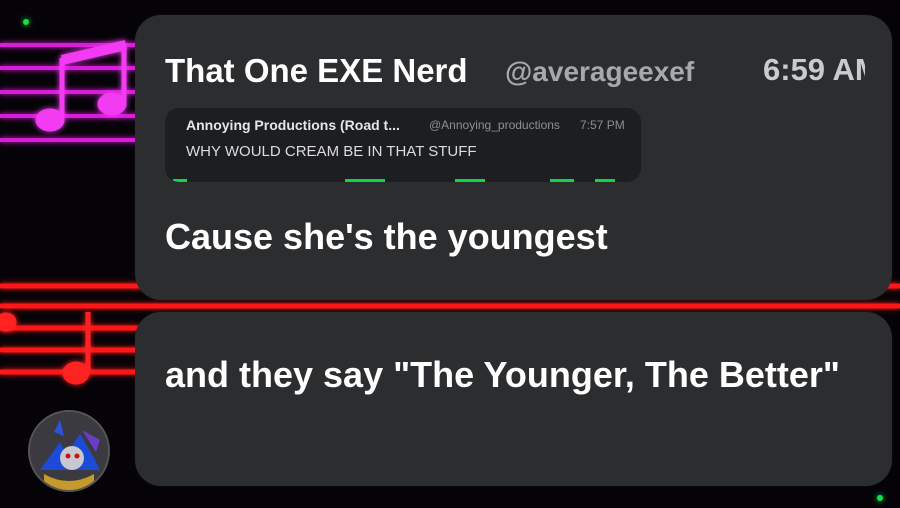 This screenshot has height=508, width=900. What do you see at coordinates (625, 72) in the screenshot?
I see `author-handle: @averageexef` at bounding box center [625, 72].